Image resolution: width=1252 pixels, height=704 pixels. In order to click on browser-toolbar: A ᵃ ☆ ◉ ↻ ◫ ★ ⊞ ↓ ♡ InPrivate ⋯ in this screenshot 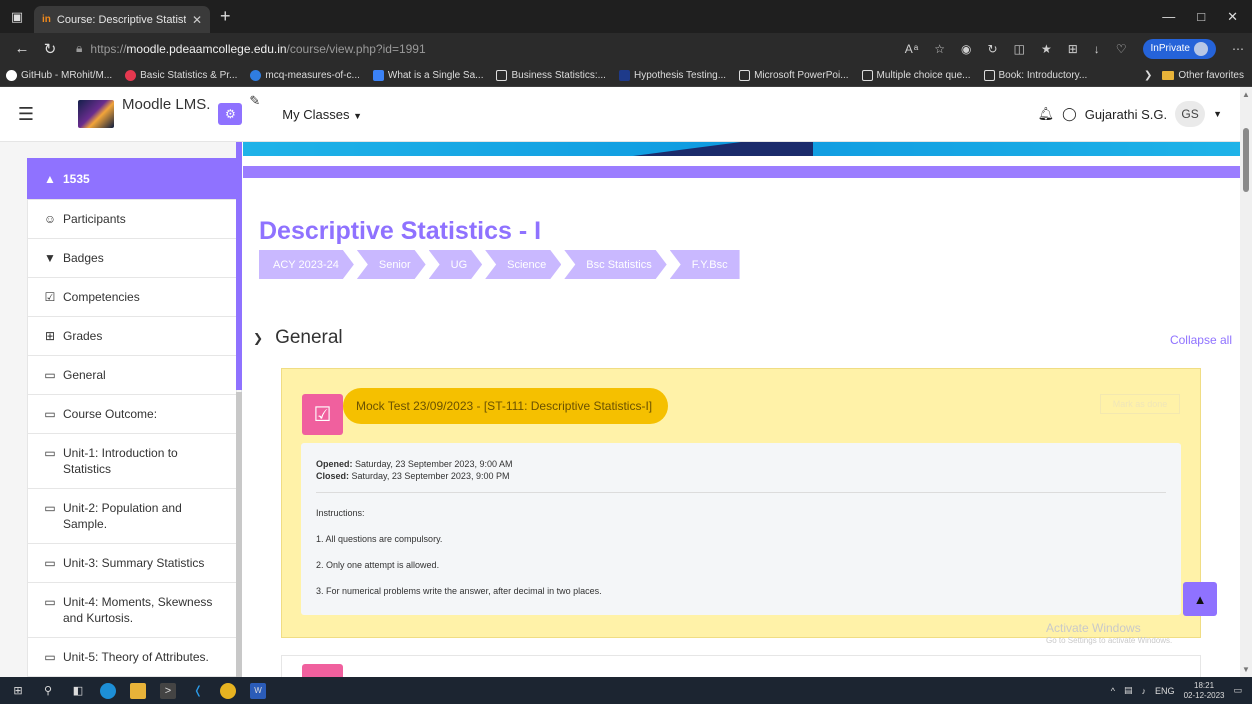, I will do `click(1074, 48)`.